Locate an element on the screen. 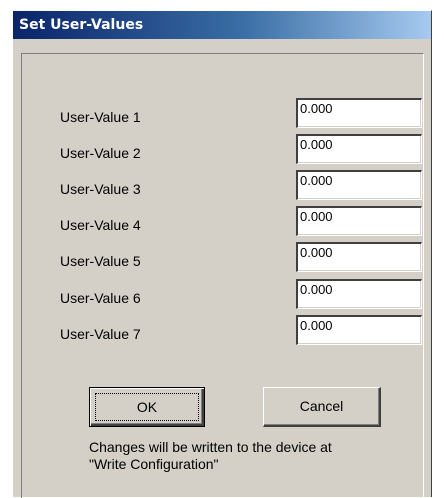  user-value-2-input: 0.000 is located at coordinates (359, 149).